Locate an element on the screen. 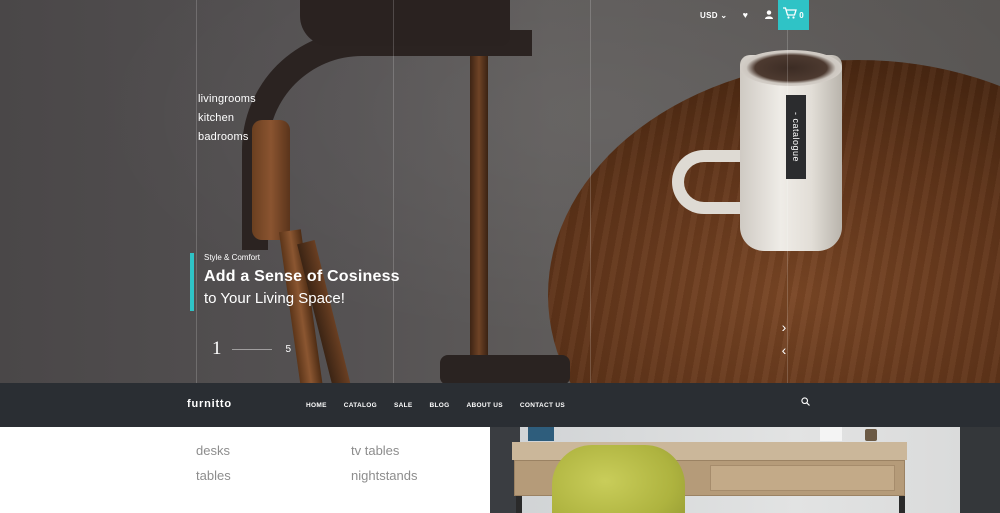  cart-count: 0 is located at coordinates (801, 15).